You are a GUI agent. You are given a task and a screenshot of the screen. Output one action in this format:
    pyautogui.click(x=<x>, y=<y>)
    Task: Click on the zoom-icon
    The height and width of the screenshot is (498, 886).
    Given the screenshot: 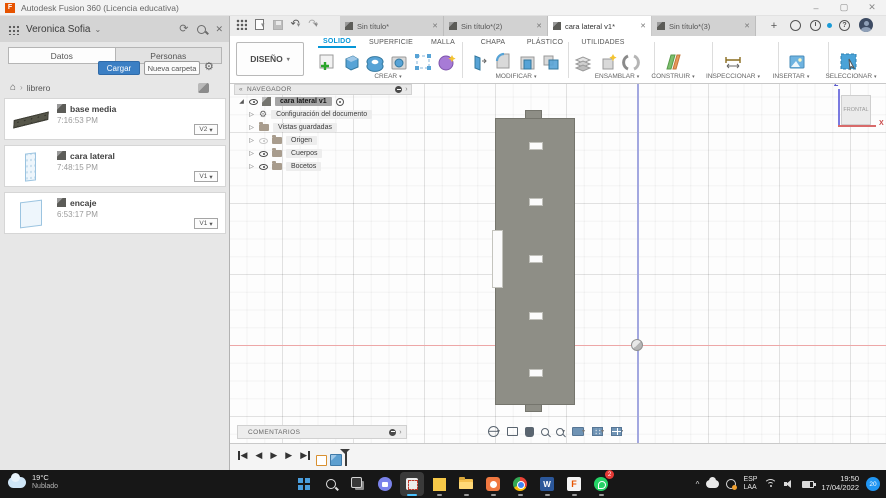 What is the action you would take?
    pyautogui.click(x=545, y=431)
    